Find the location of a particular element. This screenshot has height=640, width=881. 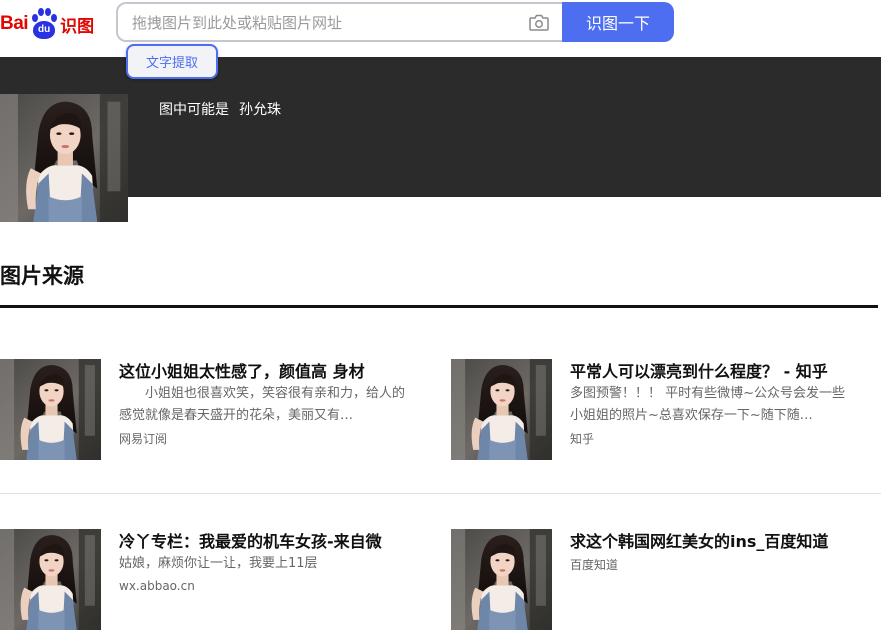

query-image-thumbnail is located at coordinates (64, 158).